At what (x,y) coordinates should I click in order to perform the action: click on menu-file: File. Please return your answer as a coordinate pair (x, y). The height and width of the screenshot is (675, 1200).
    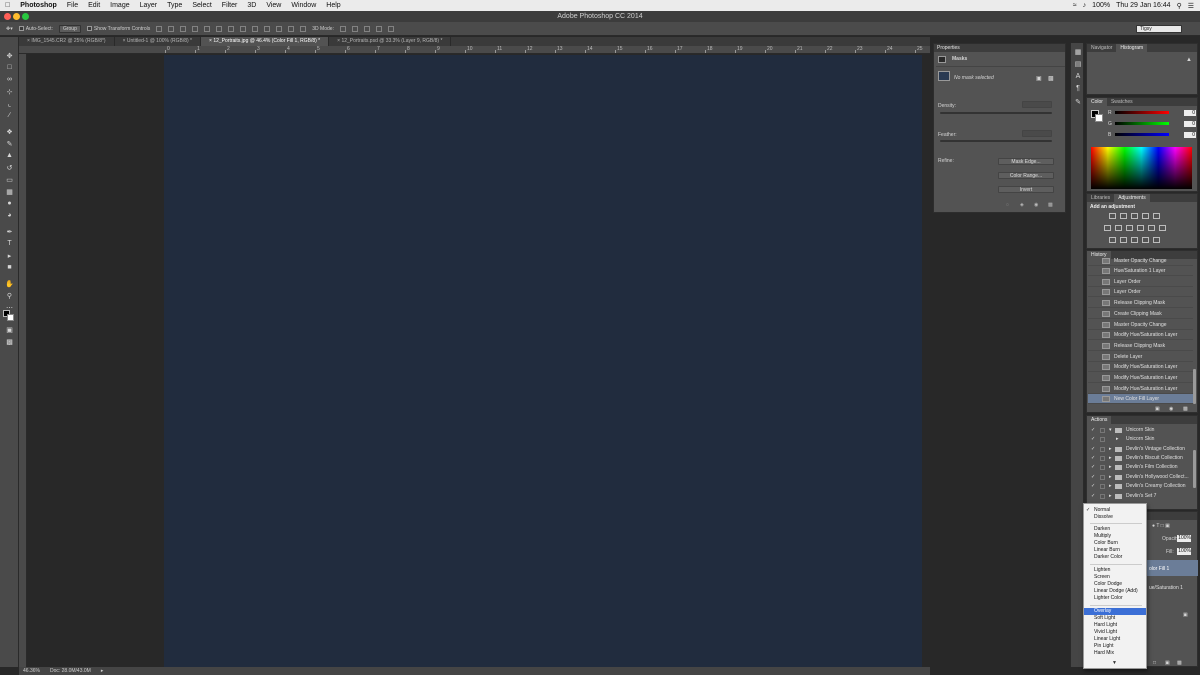
    Looking at the image, I should click on (72, 5).